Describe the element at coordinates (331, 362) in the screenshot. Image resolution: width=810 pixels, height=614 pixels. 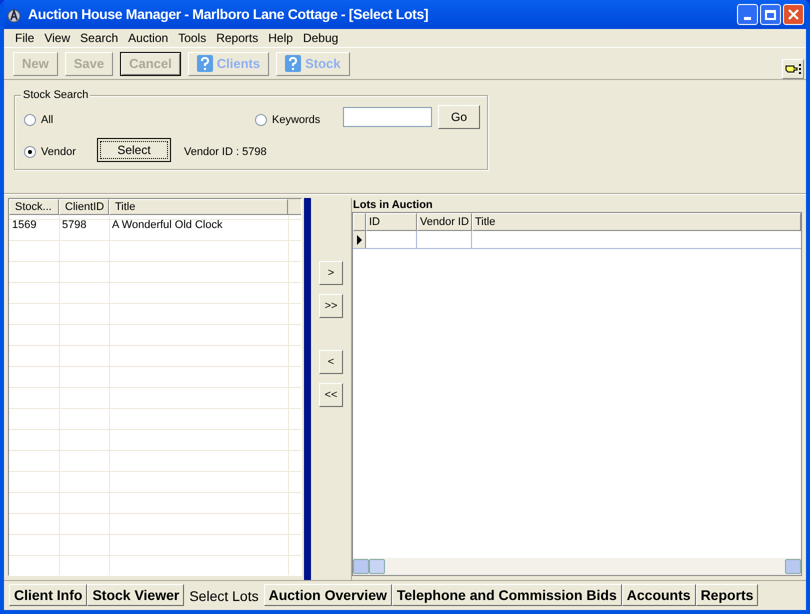
I see `move-button: <` at that location.